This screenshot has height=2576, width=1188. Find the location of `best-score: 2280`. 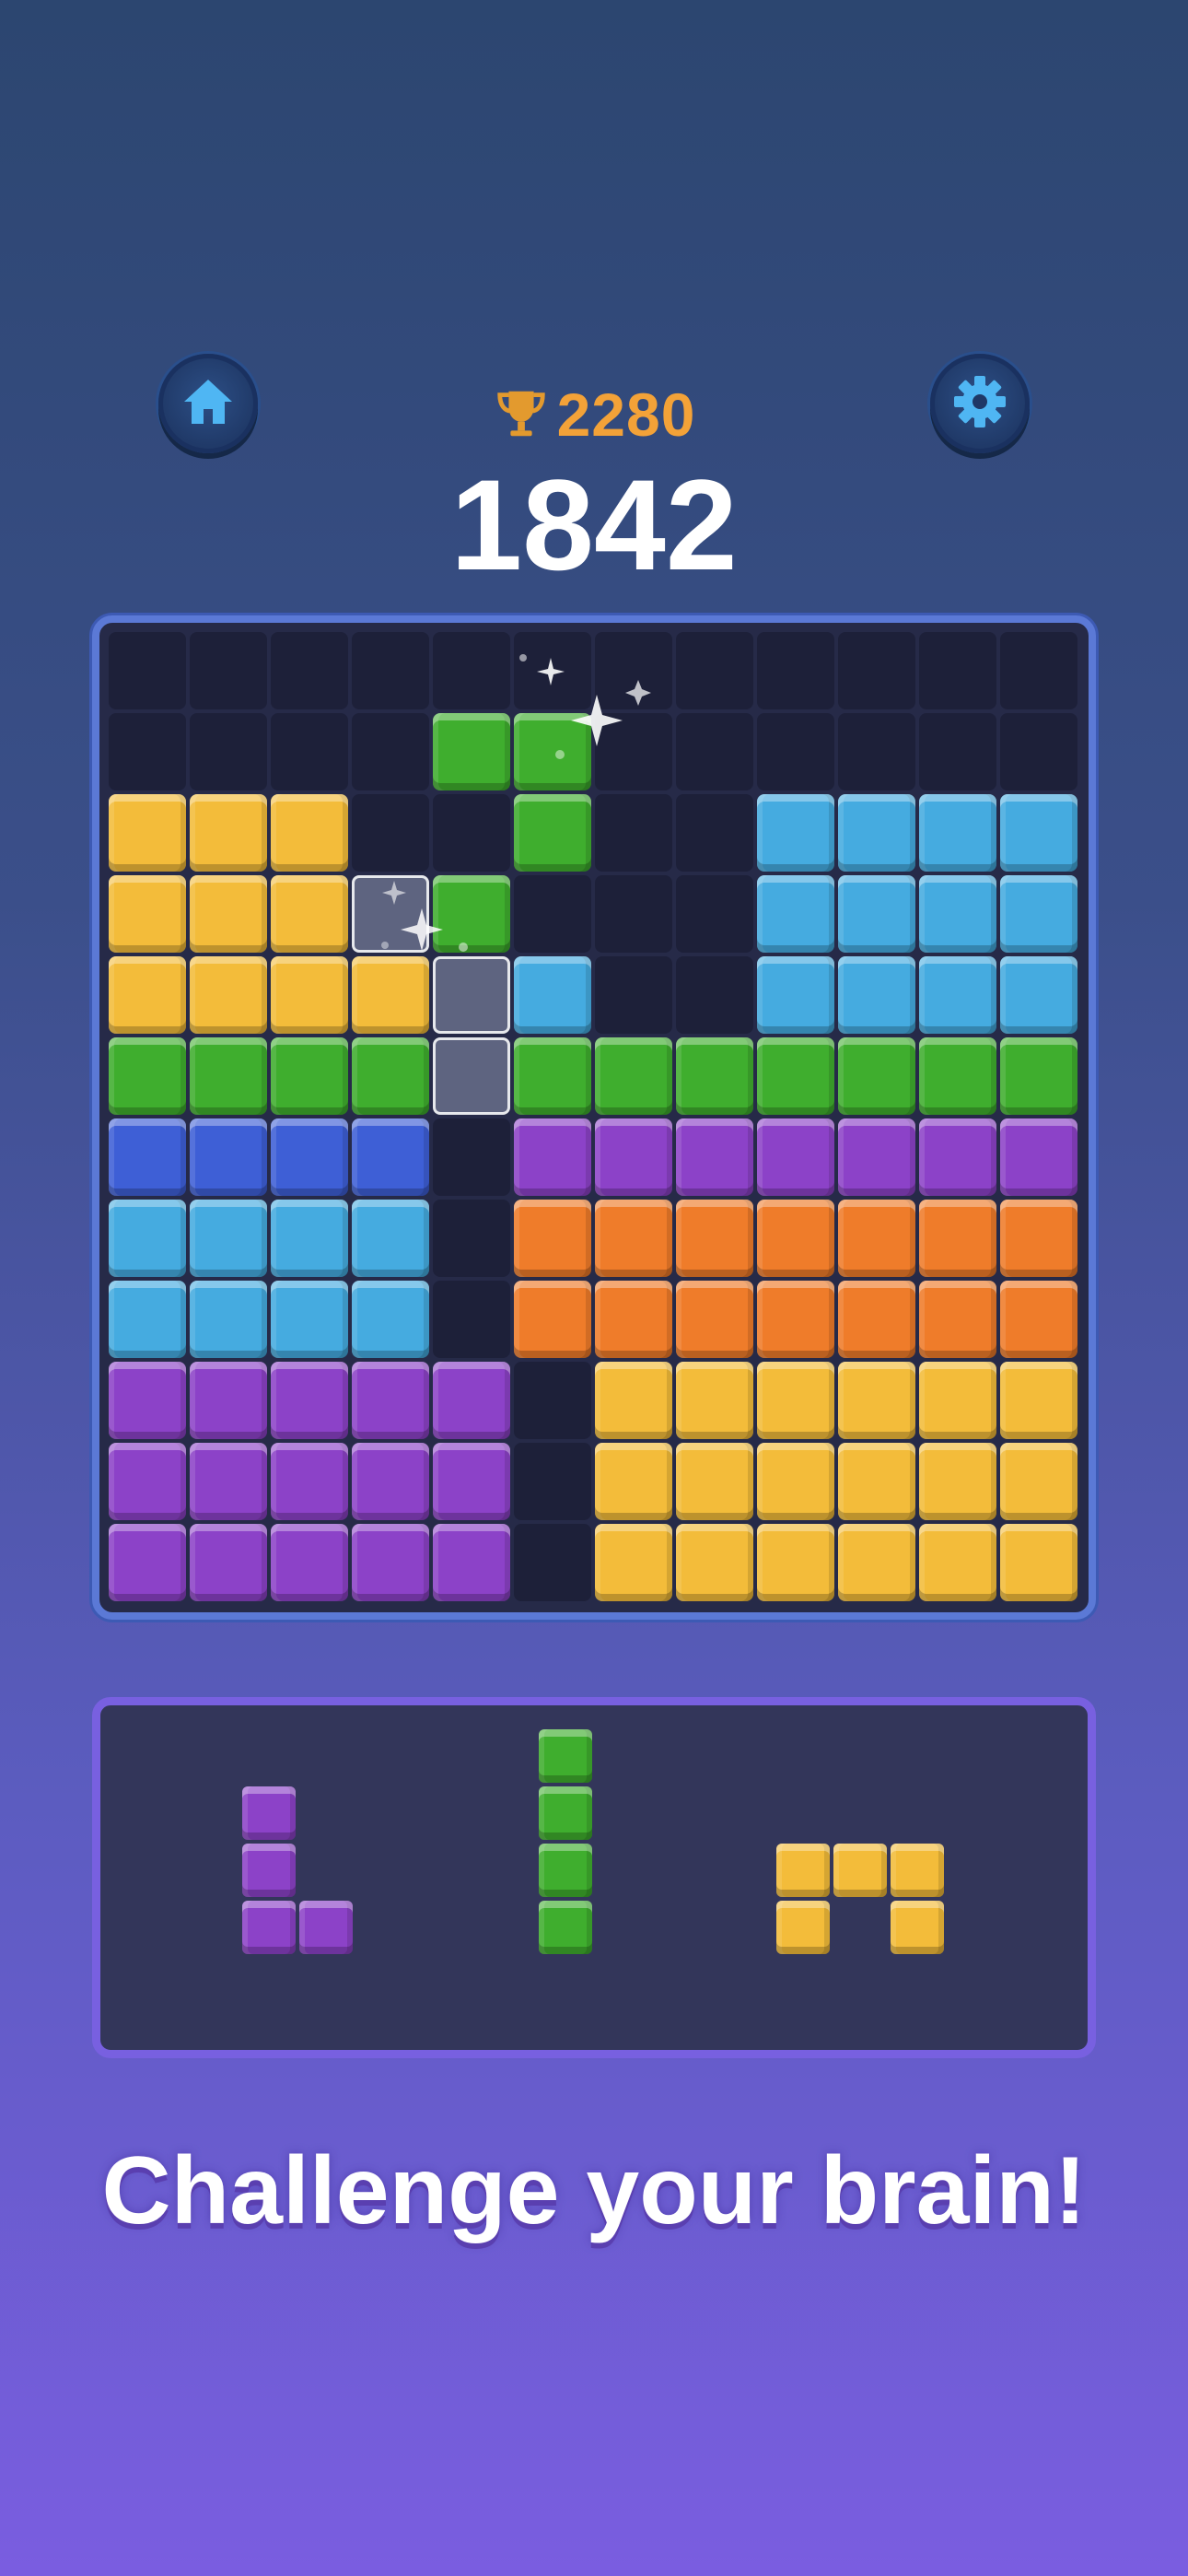

best-score: 2280 is located at coordinates (594, 415).